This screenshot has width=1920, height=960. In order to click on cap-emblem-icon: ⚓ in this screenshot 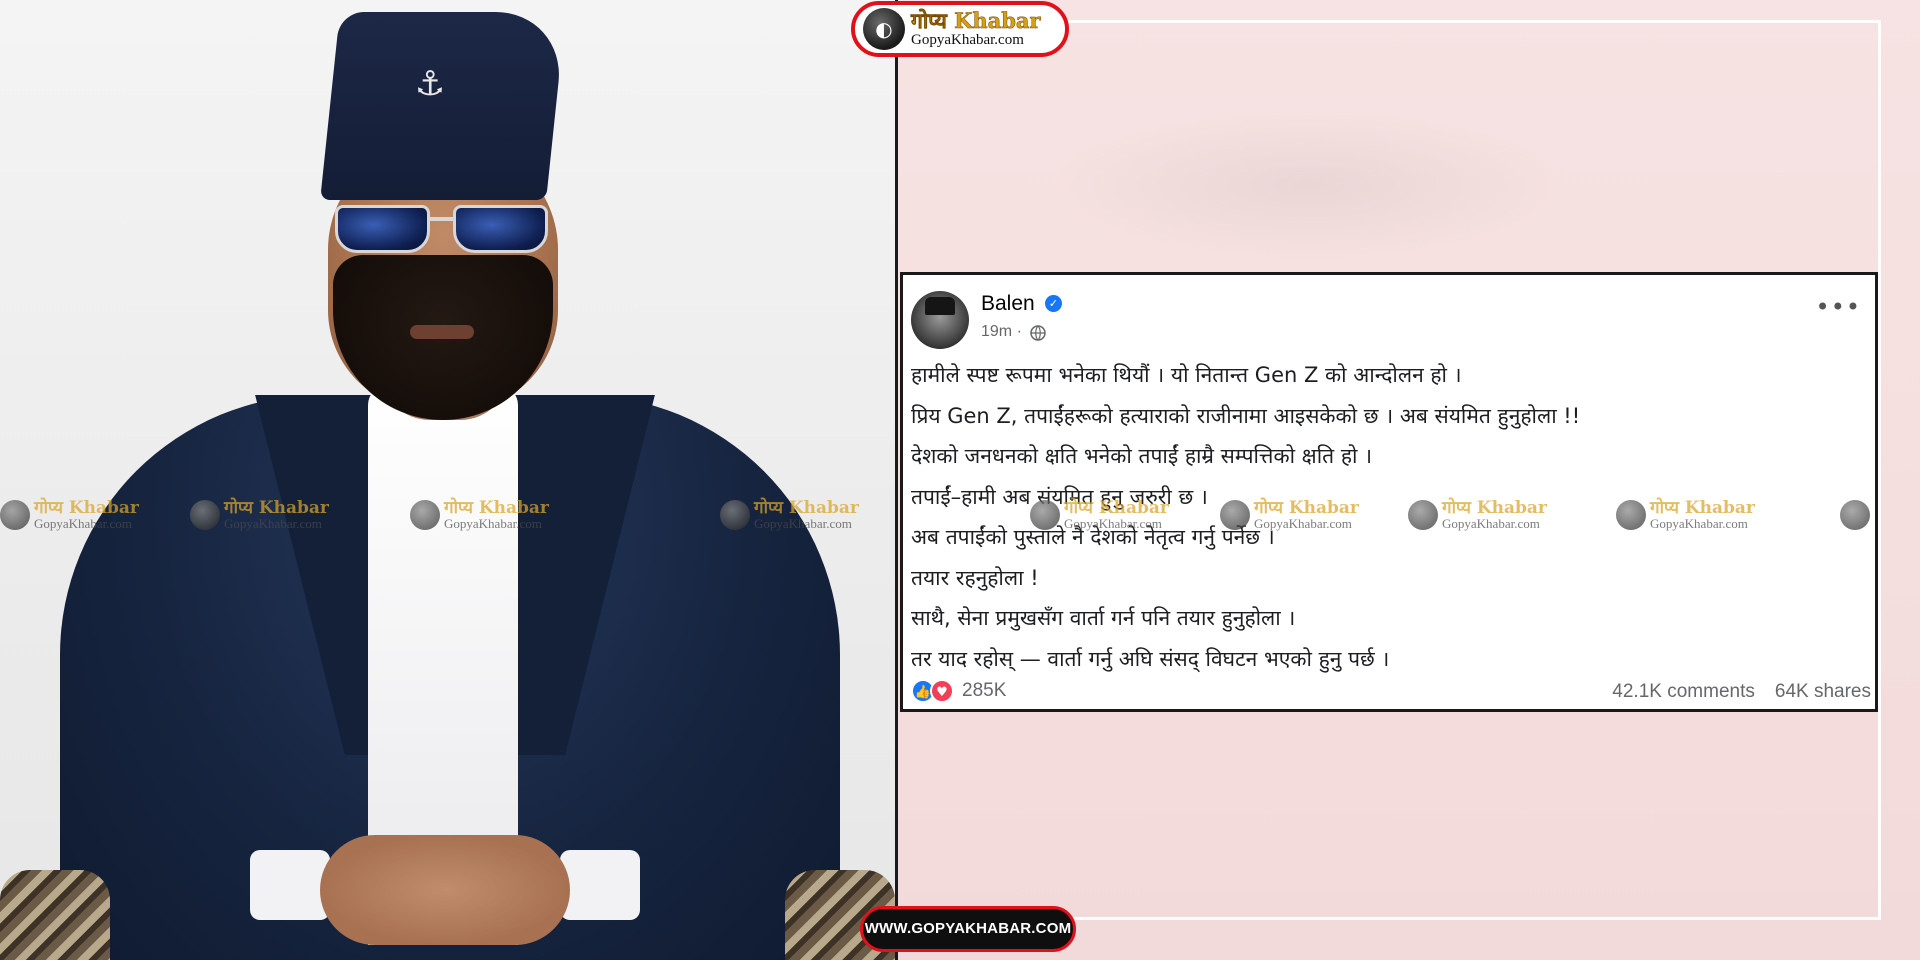, I will do `click(430, 84)`.